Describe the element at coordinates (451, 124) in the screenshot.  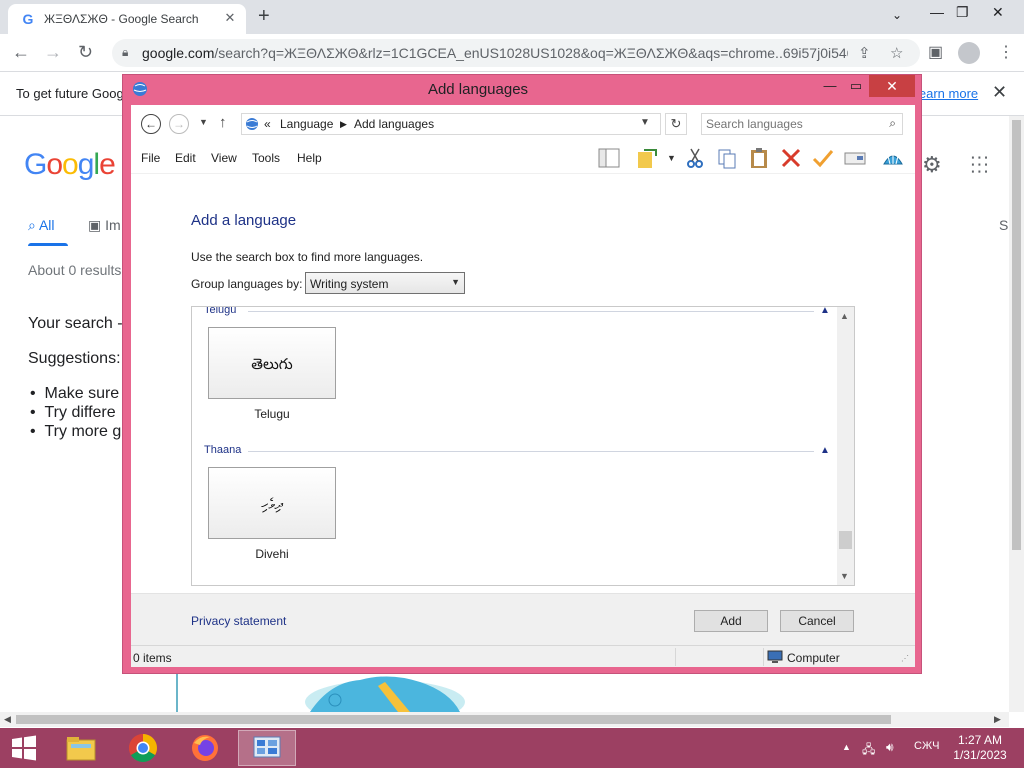
I see `breadcrumb: « Language ▶ Add languages ▼` at that location.